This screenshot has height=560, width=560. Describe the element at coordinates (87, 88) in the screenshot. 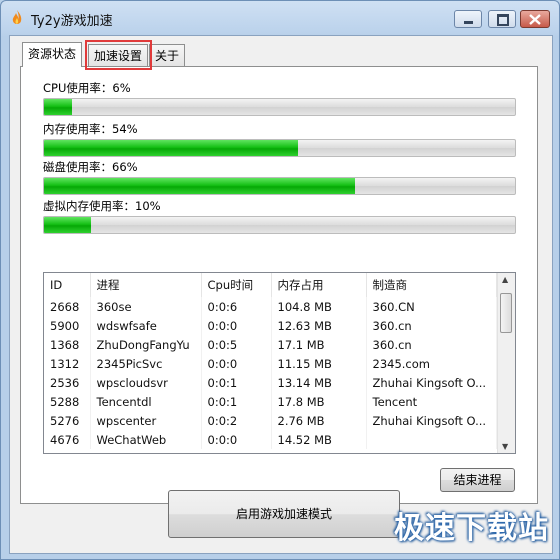

I see `cpu-usage-label: CPU使用率：6%` at that location.